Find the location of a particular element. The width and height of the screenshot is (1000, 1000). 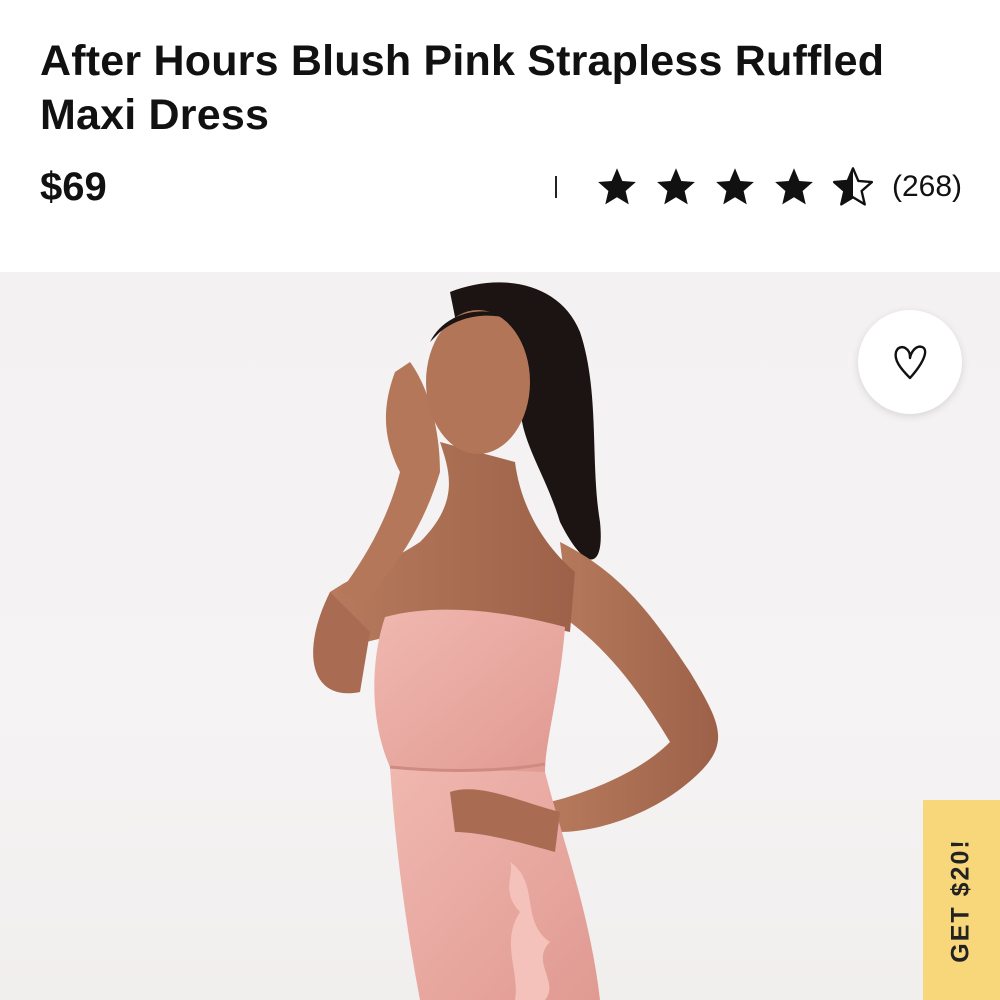

promo-tab: GET $20! is located at coordinates (961, 900).